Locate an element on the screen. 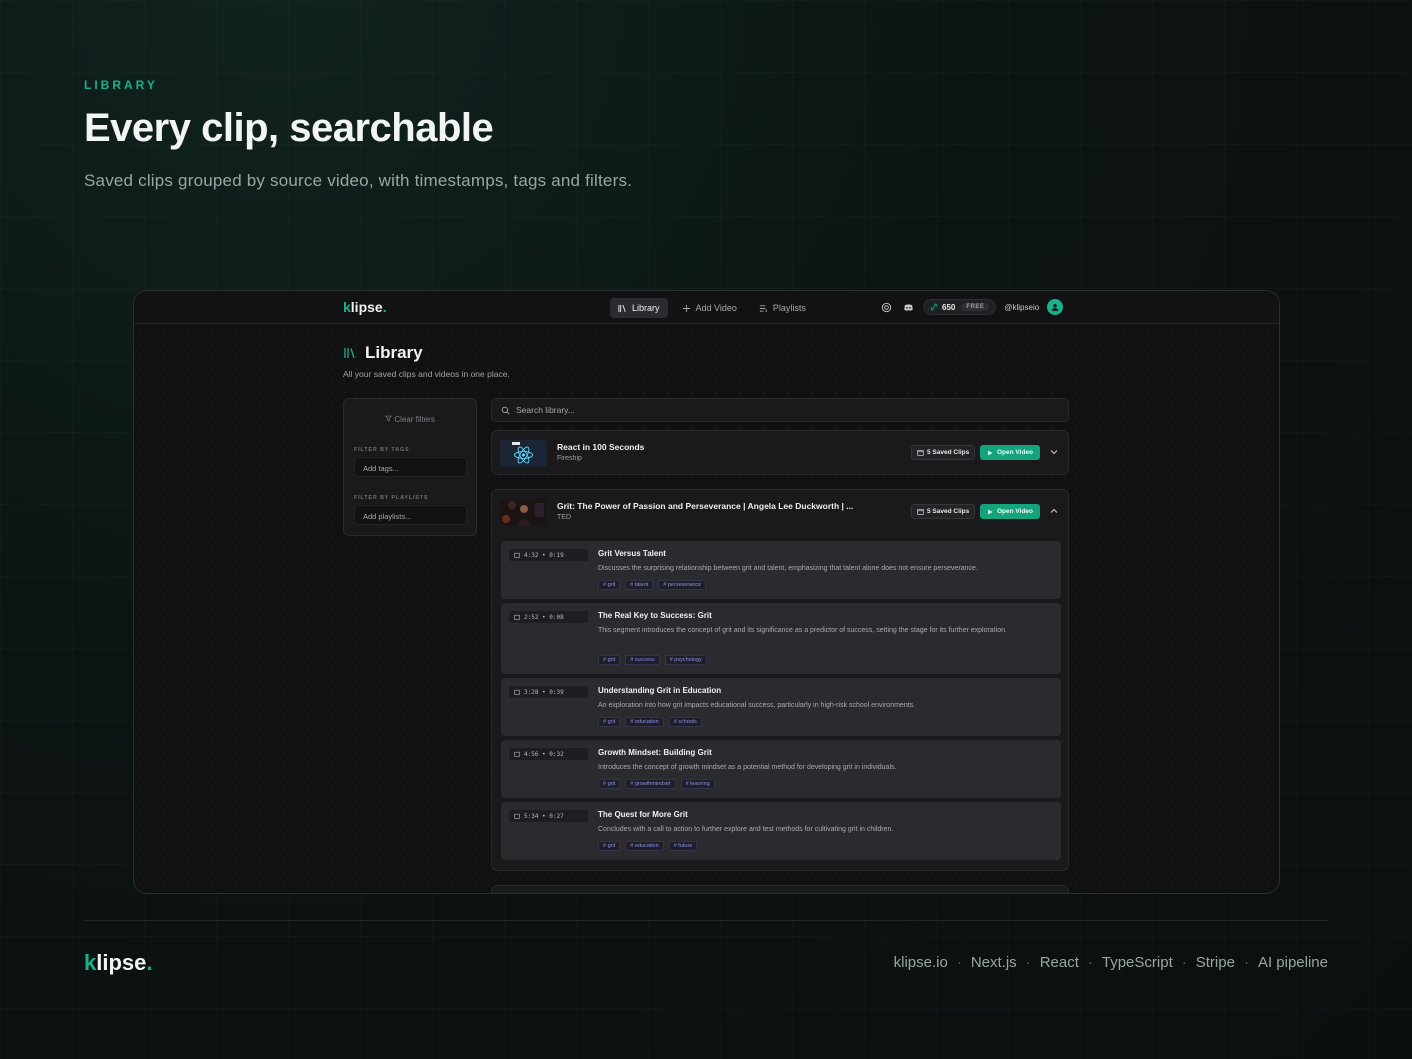 The height and width of the screenshot is (1059, 1412). clip-title: The Real Key to Success: Grit is located at coordinates (655, 615).